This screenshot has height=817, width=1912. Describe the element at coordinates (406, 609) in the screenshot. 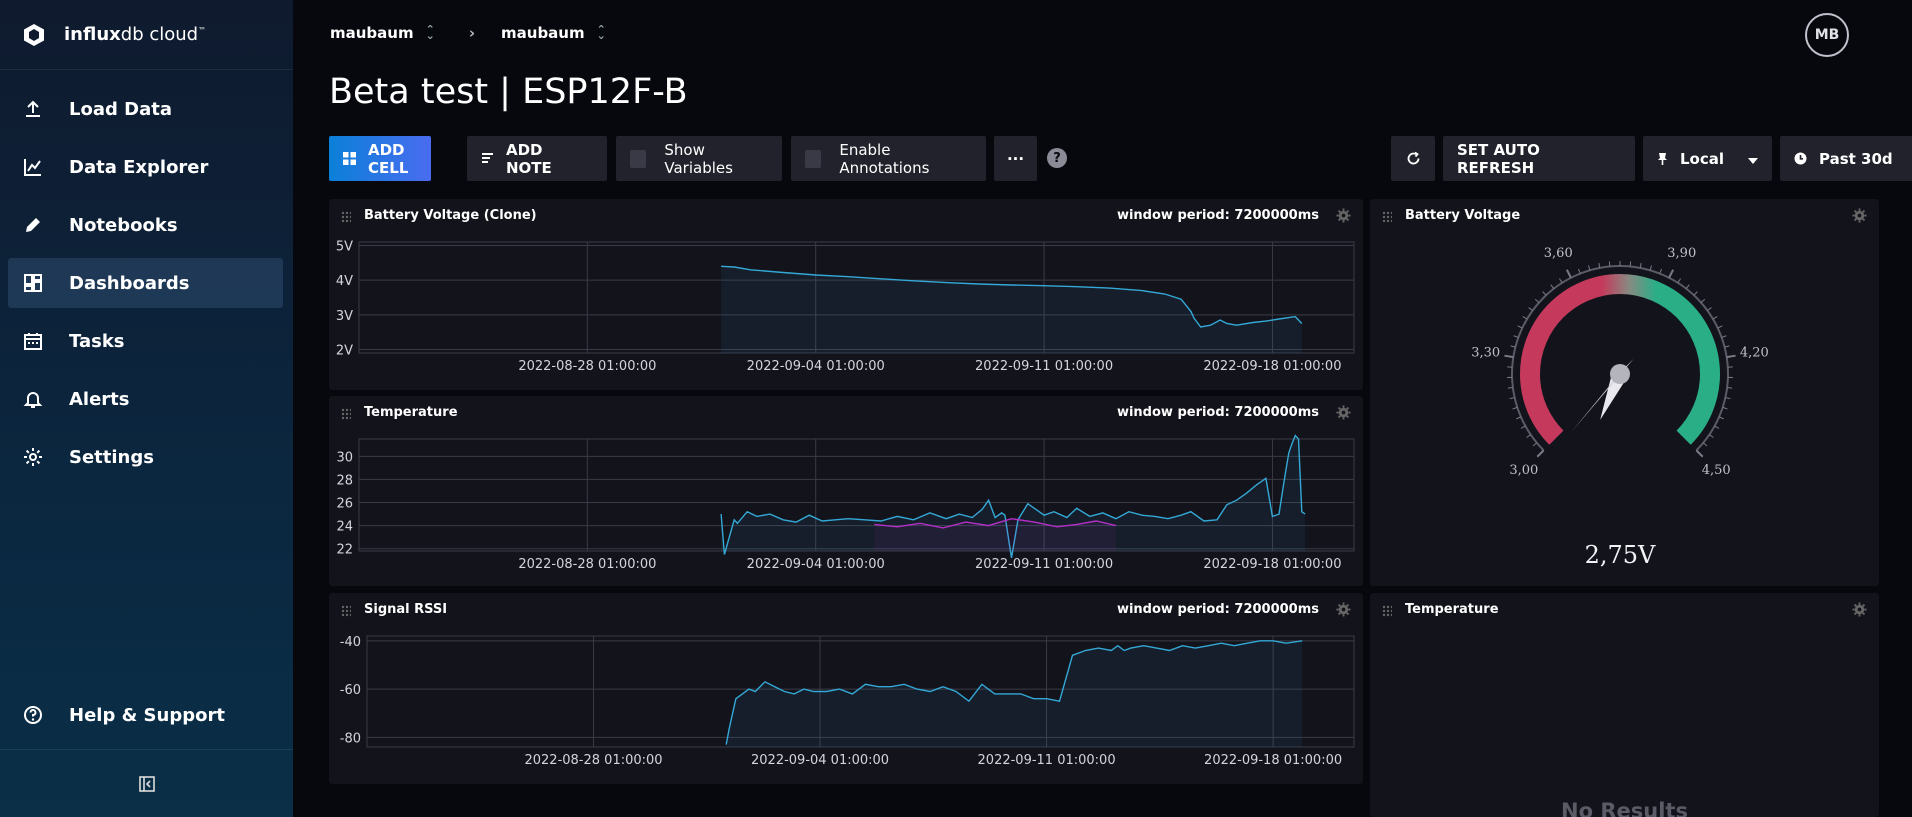

I see `cell-title: Signal RSSI` at that location.